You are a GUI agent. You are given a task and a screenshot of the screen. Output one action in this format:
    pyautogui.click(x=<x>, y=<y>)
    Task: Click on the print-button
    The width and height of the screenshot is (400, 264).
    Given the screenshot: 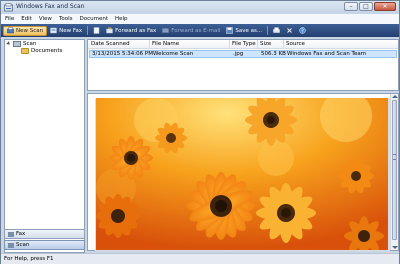 What is the action you would take?
    pyautogui.click(x=276, y=31)
    